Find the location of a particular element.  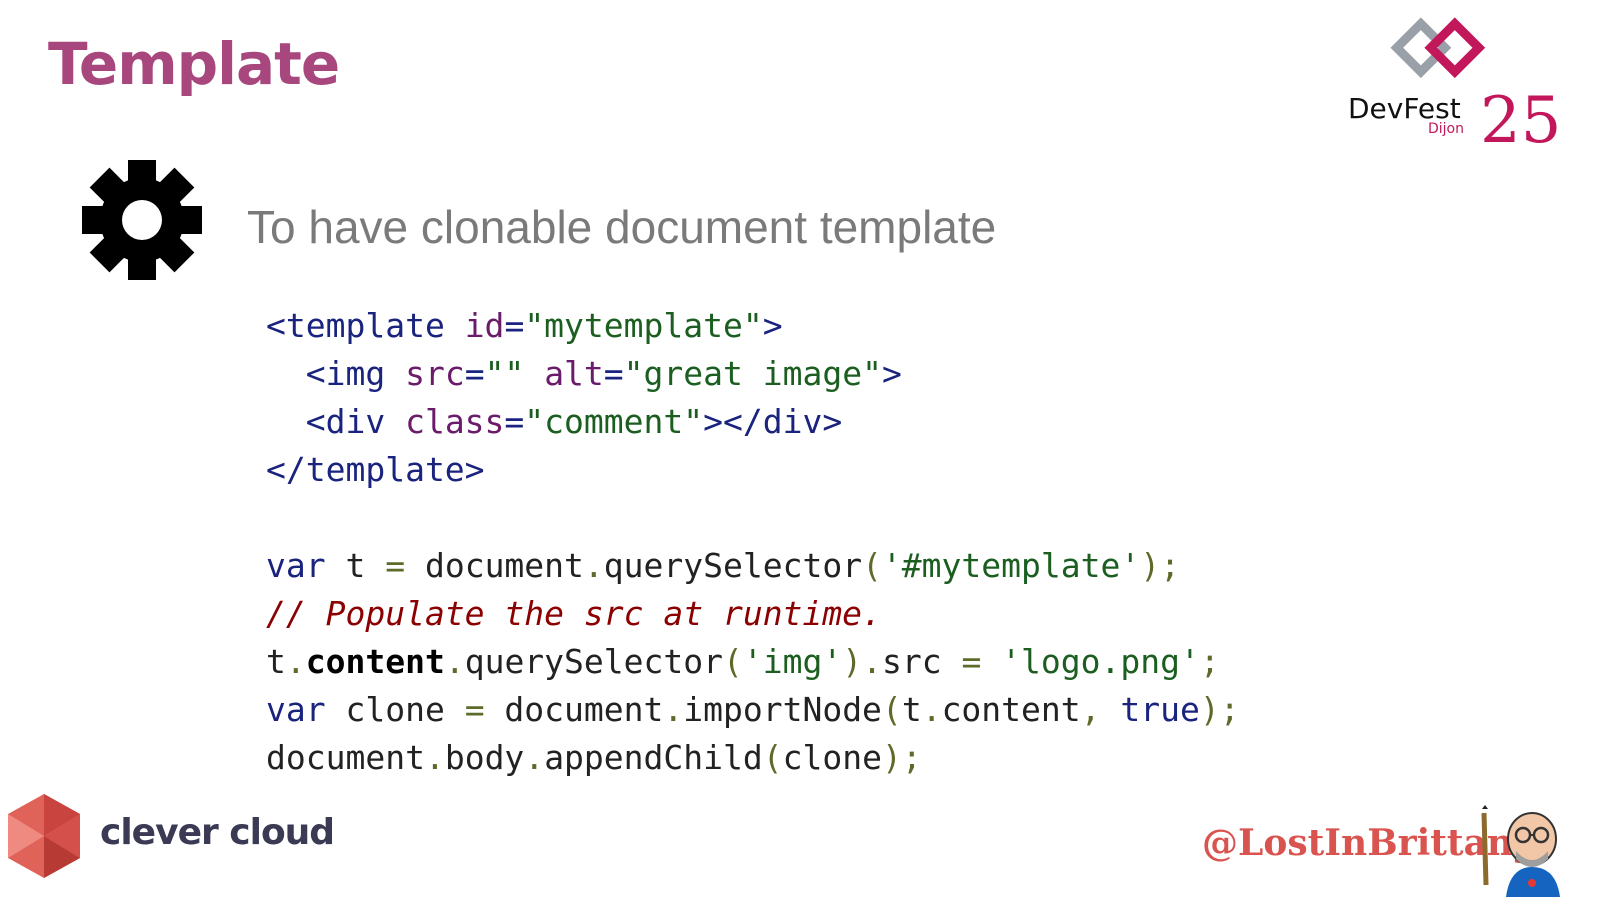

devfest-logo: DevFest Dijon 25 is located at coordinates (1450, 89).